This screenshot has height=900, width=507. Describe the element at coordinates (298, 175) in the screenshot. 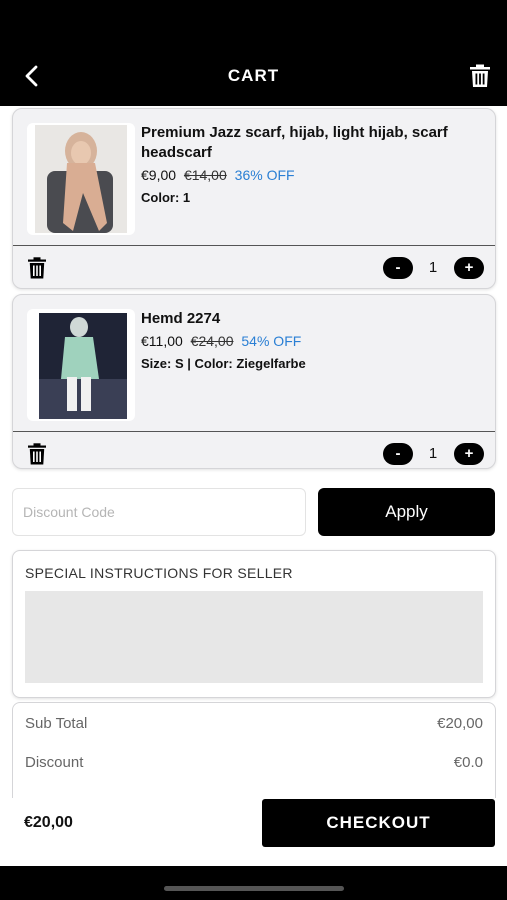

I see `price-line: €9,00 €14,00 36% OFF` at that location.